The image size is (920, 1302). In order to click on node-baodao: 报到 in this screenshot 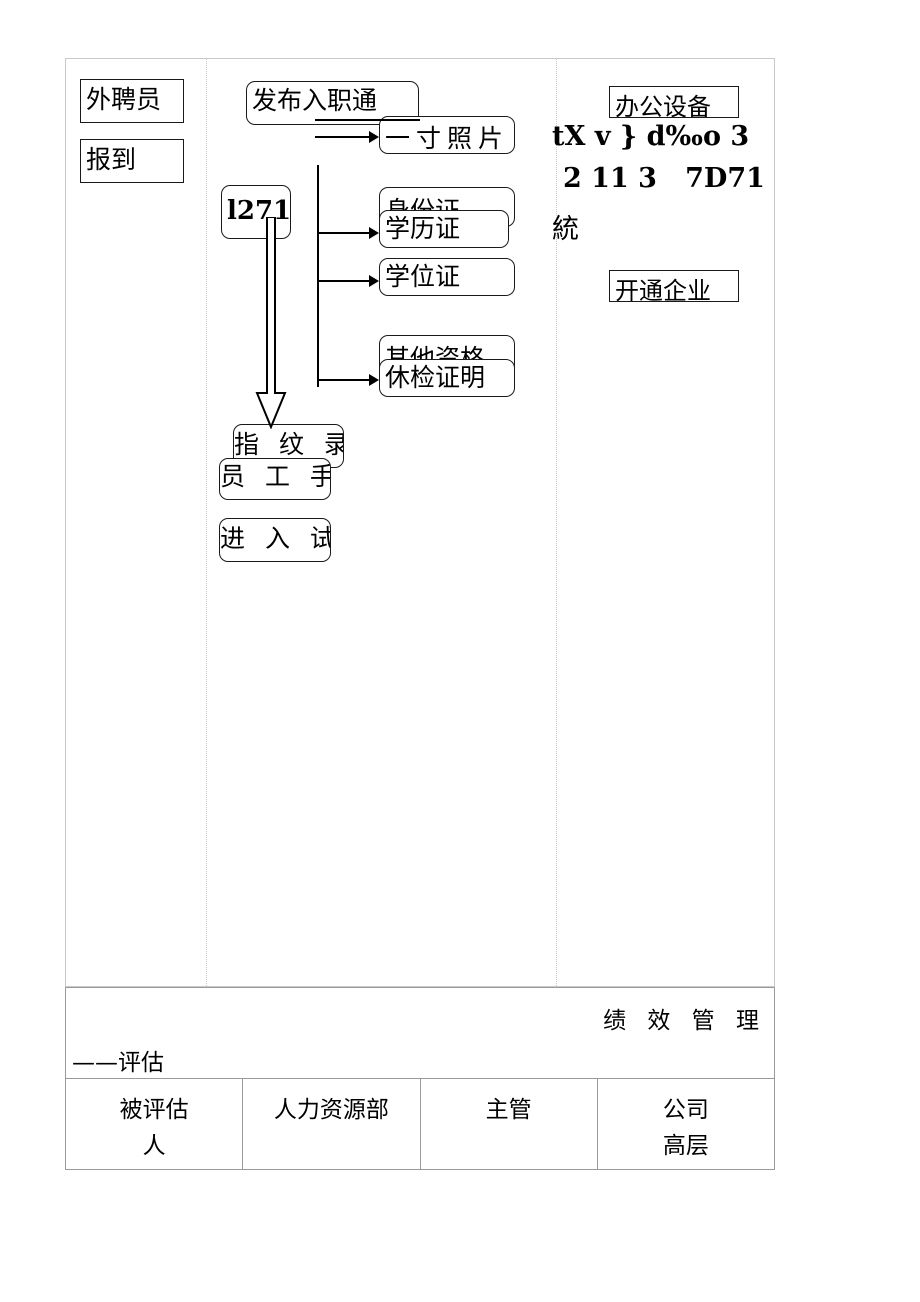, I will do `click(132, 161)`.